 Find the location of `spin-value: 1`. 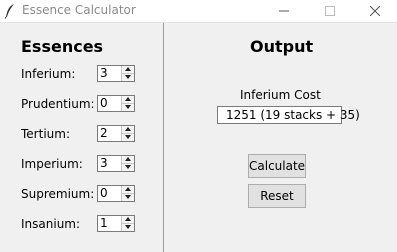

spin-value: 1 is located at coordinates (104, 223).